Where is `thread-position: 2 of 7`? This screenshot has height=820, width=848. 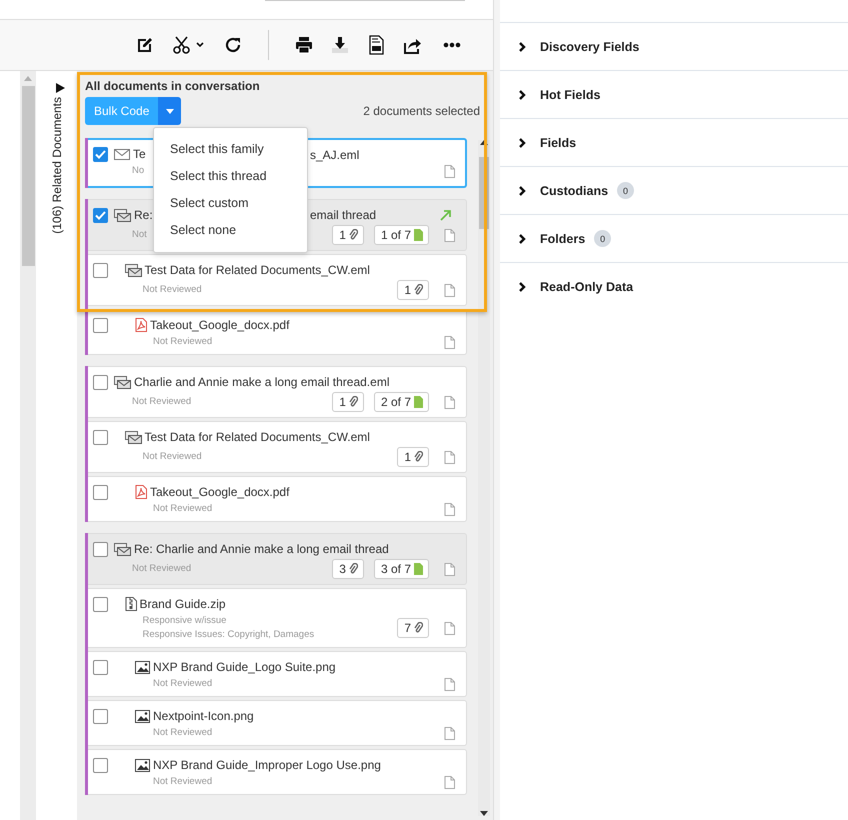
thread-position: 2 of 7 is located at coordinates (401, 402).